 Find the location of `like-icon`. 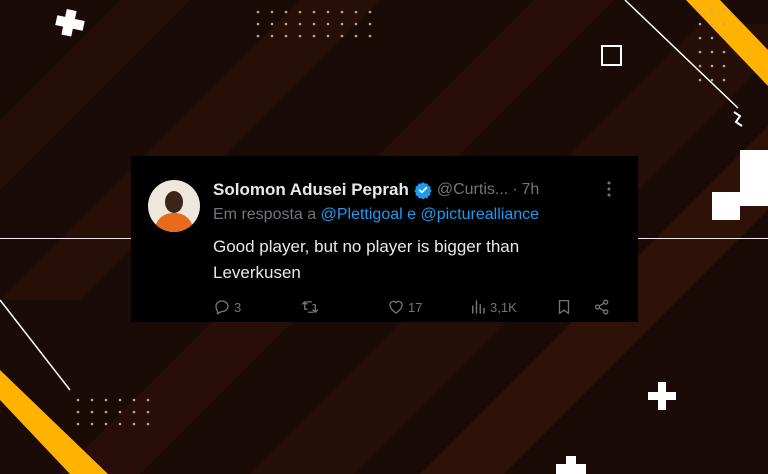

like-icon is located at coordinates (396, 307).